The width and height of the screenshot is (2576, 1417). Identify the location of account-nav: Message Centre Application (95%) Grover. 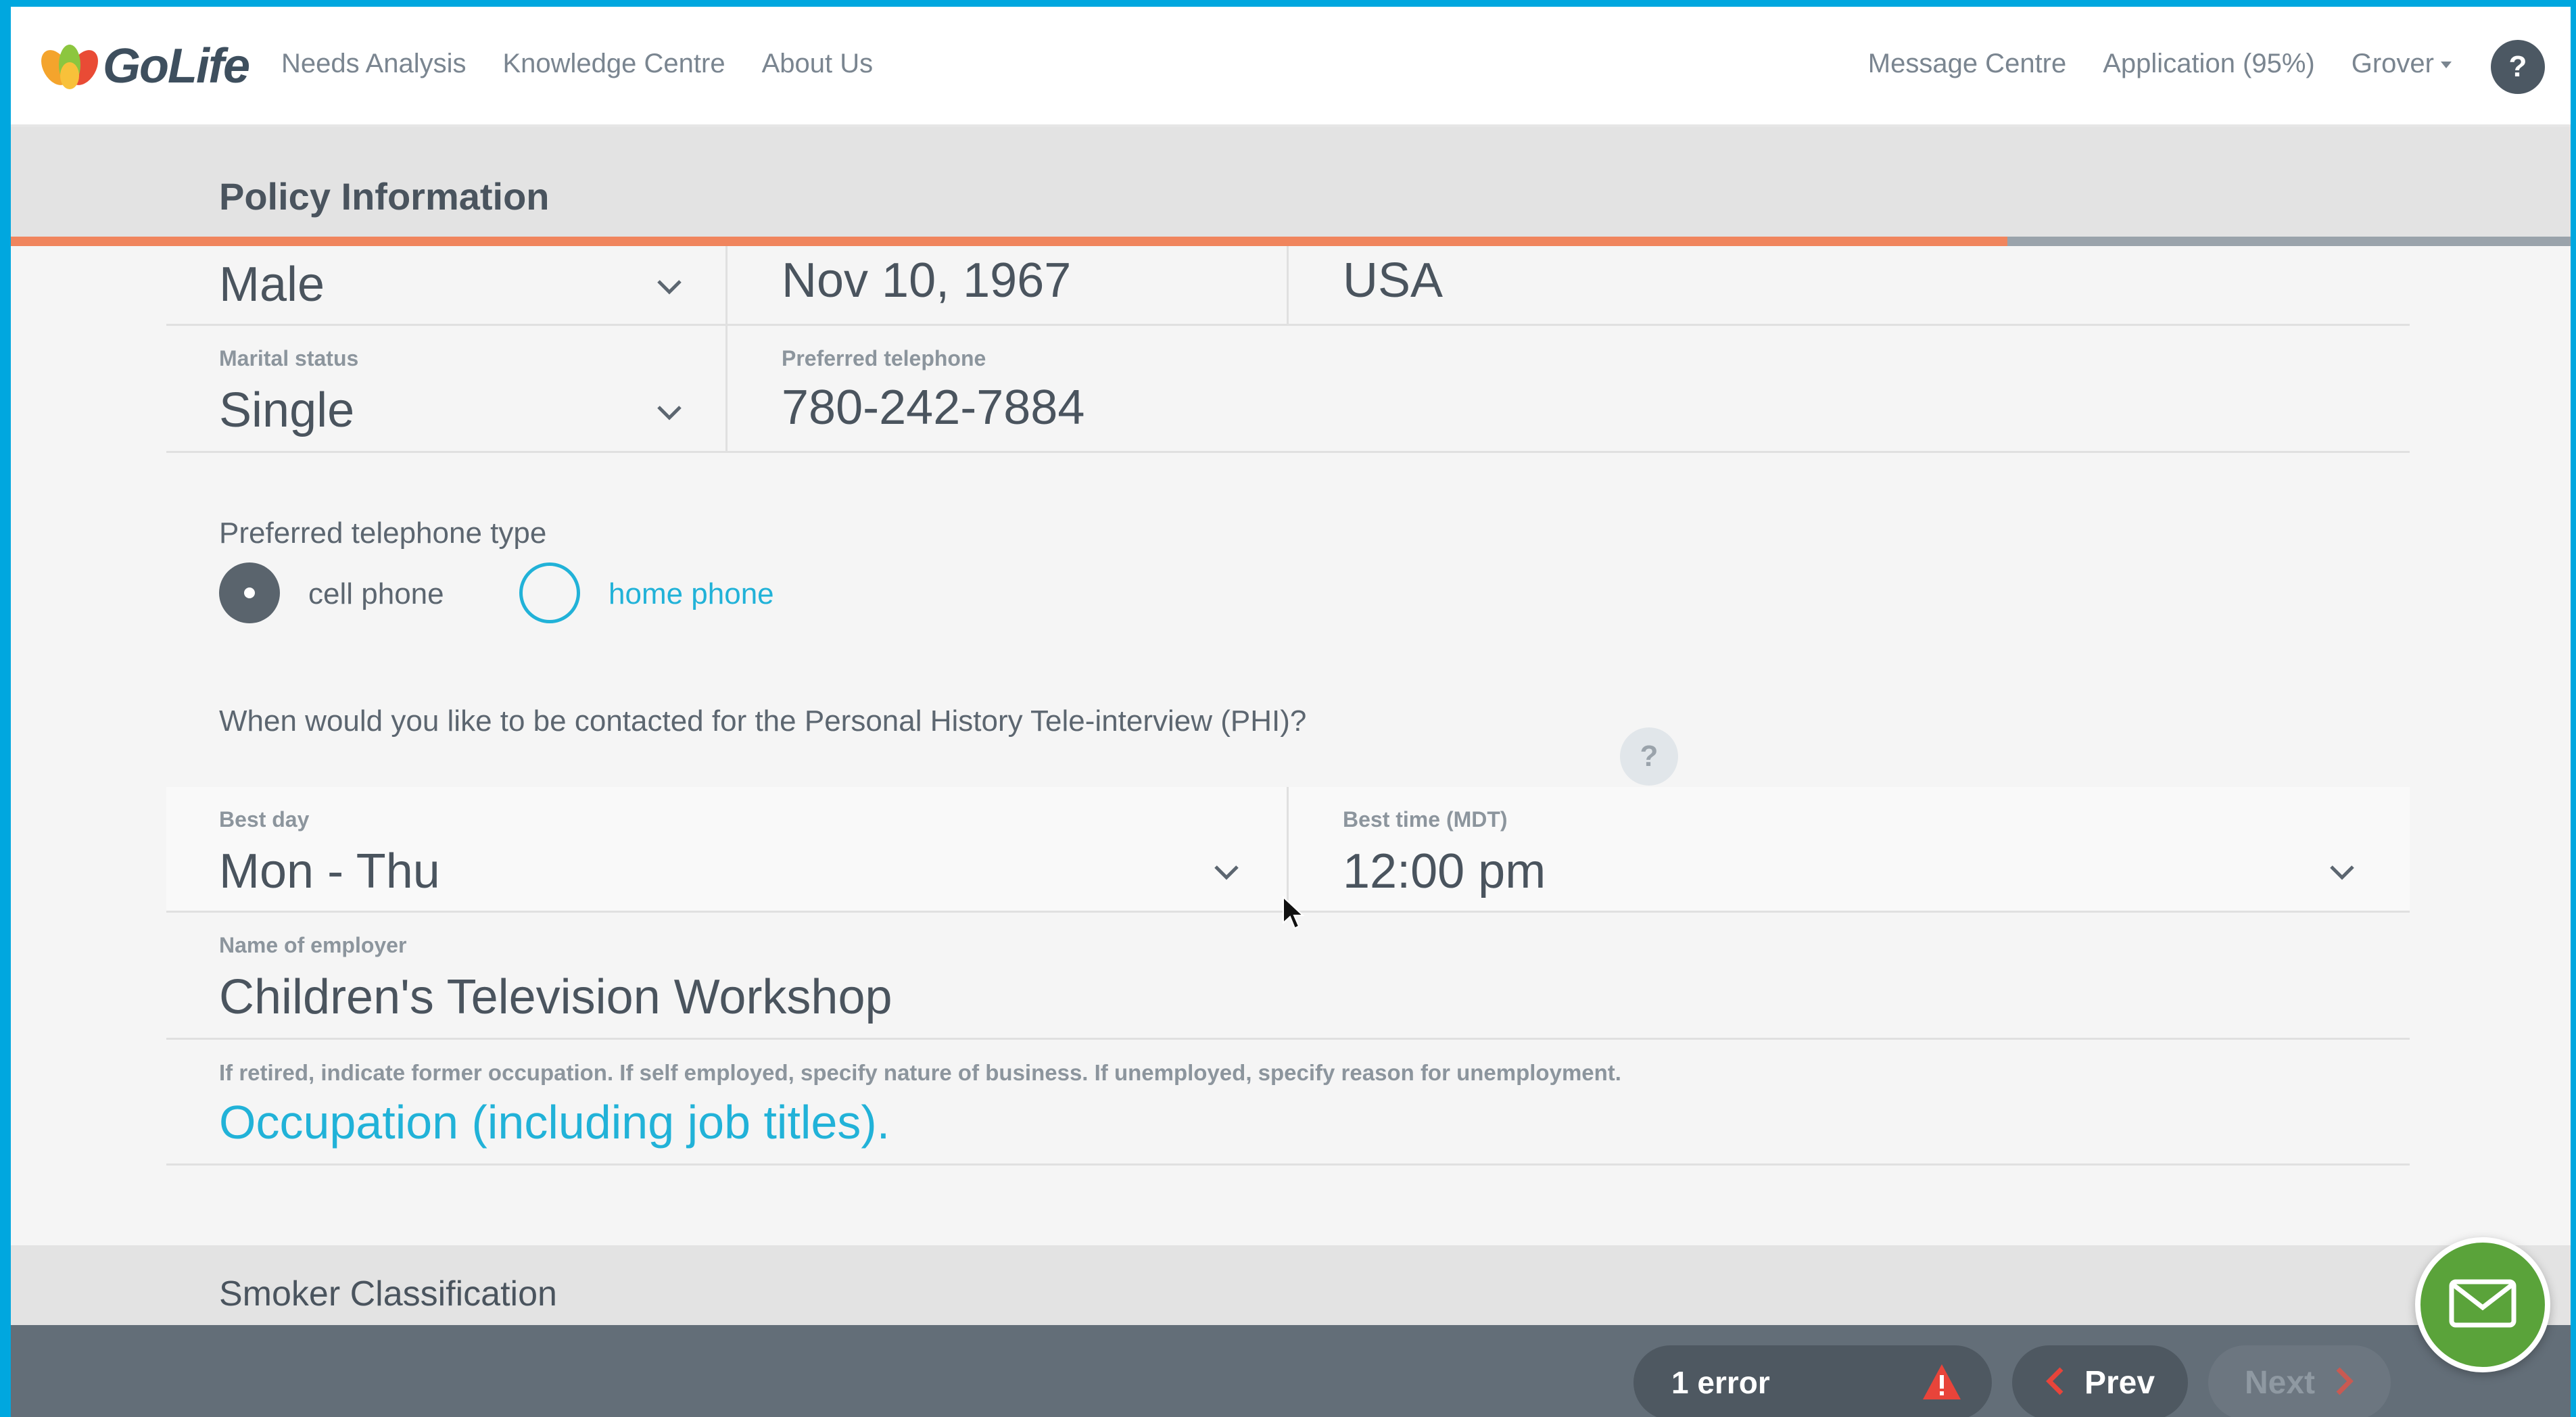
(2160, 64).